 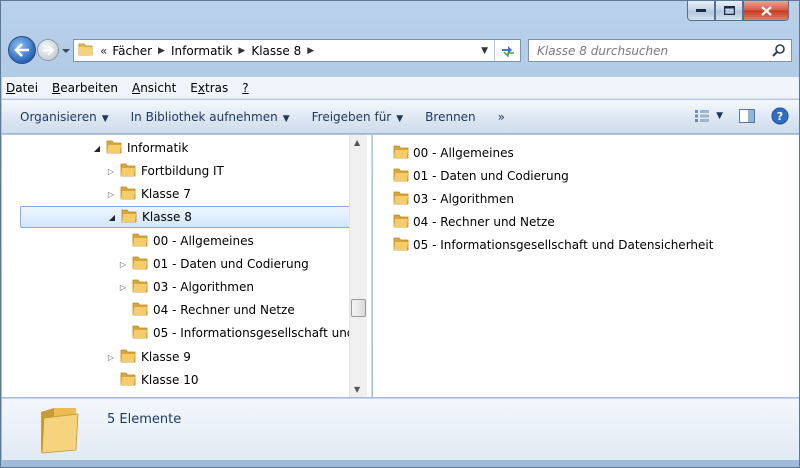 I want to click on menu-datei: Datei, so click(x=22, y=88).